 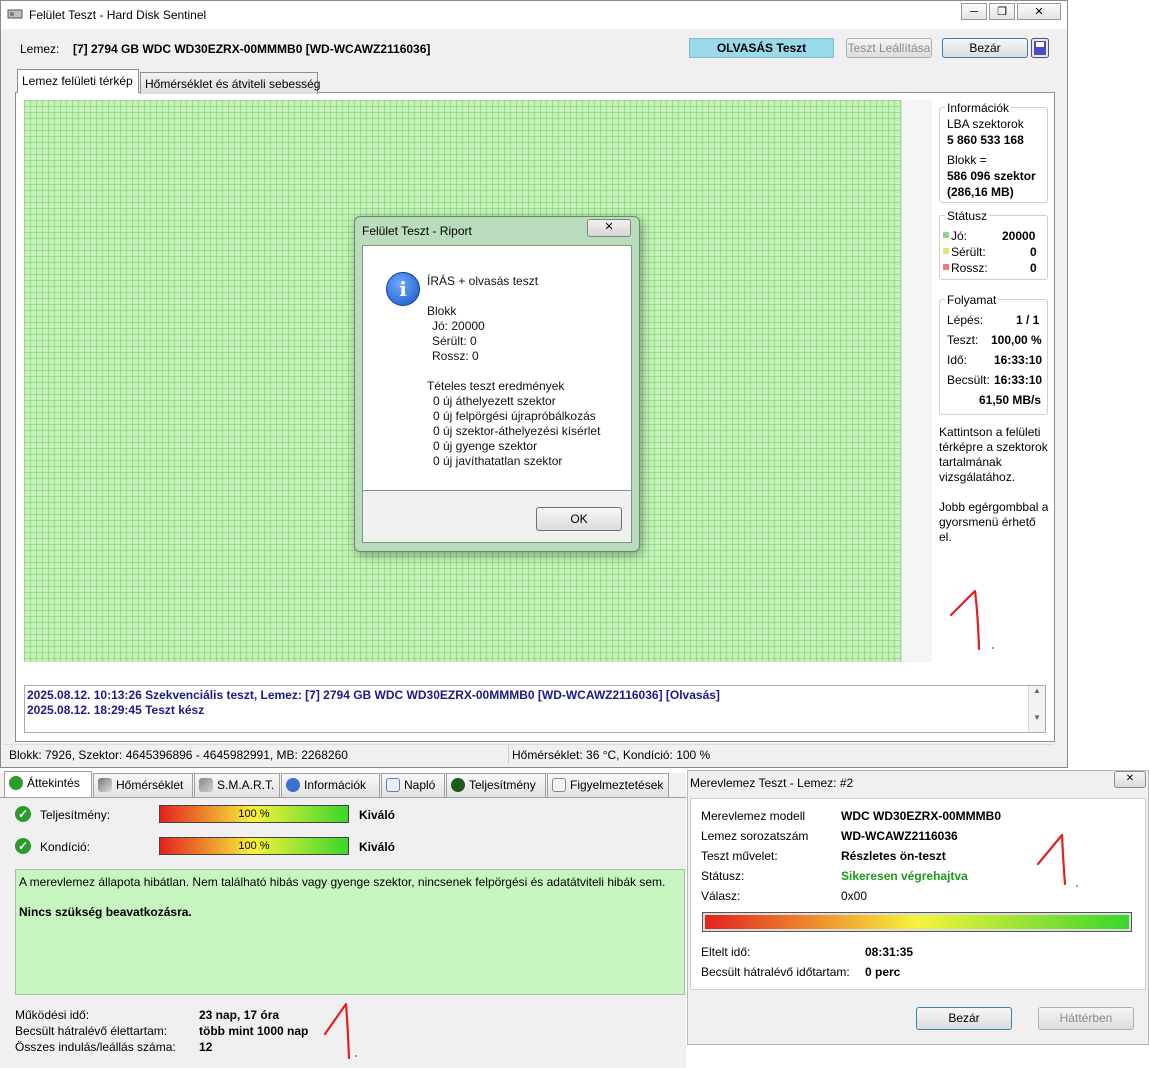 I want to click on ok-button: OK, so click(x=579, y=519).